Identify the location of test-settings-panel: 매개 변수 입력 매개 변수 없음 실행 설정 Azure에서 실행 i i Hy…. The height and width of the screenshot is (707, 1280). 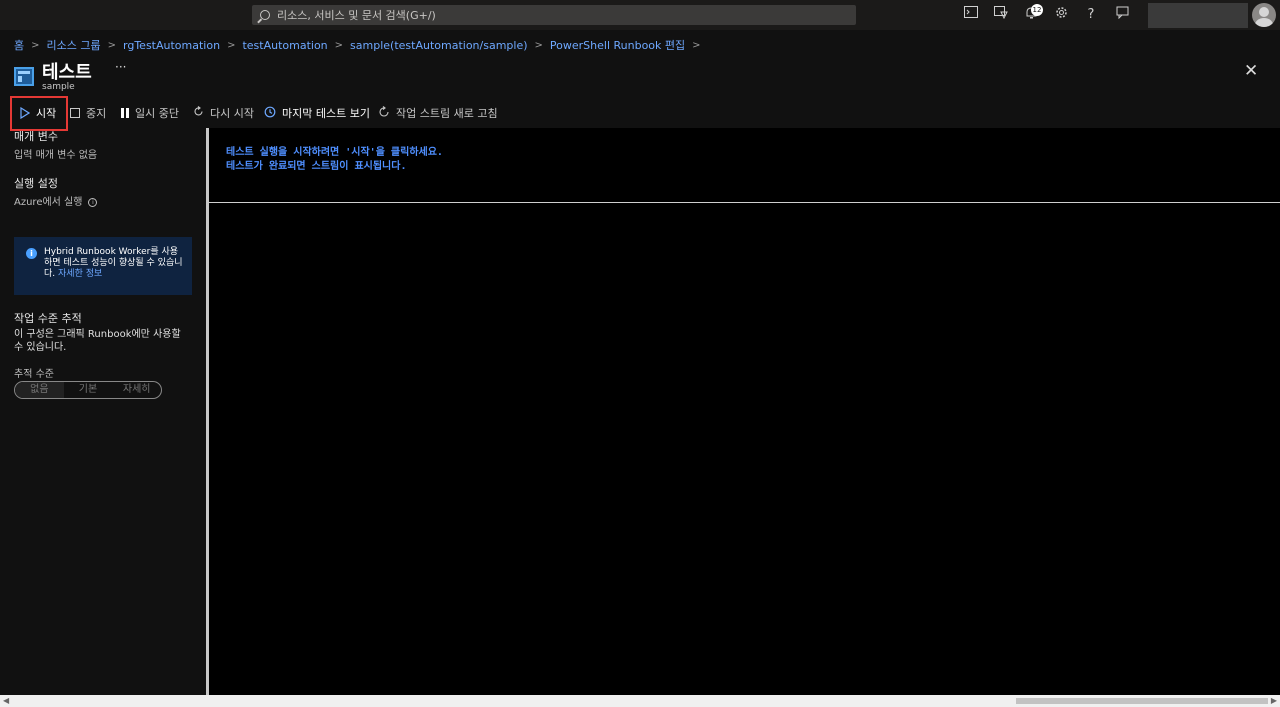
(103, 411).